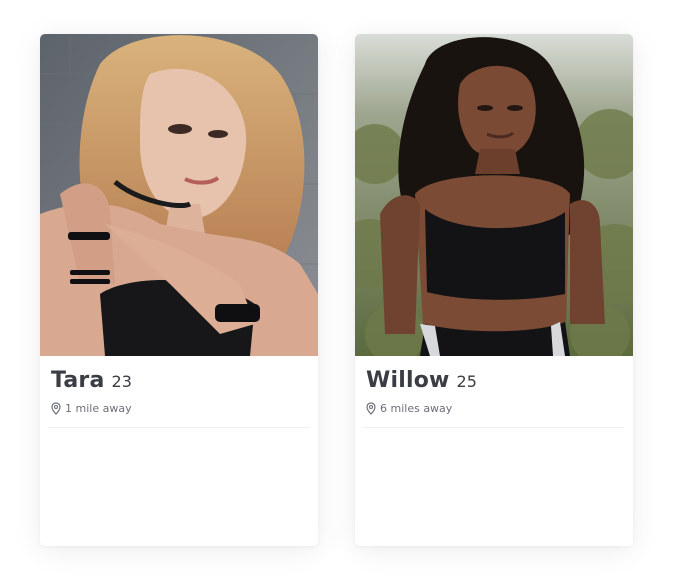 The width and height of the screenshot is (673, 581). I want to click on profile-distance: 1 mile away, so click(98, 408).